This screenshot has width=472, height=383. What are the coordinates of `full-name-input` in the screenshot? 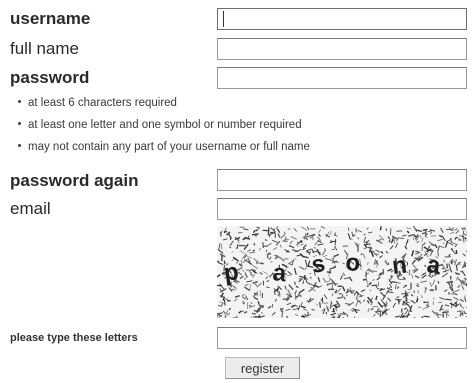 It's located at (342, 49).